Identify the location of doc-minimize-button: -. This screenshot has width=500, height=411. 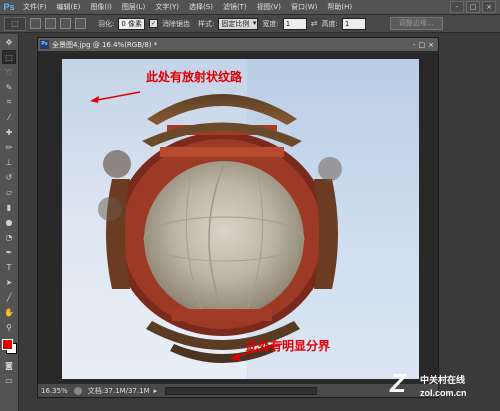
(414, 45).